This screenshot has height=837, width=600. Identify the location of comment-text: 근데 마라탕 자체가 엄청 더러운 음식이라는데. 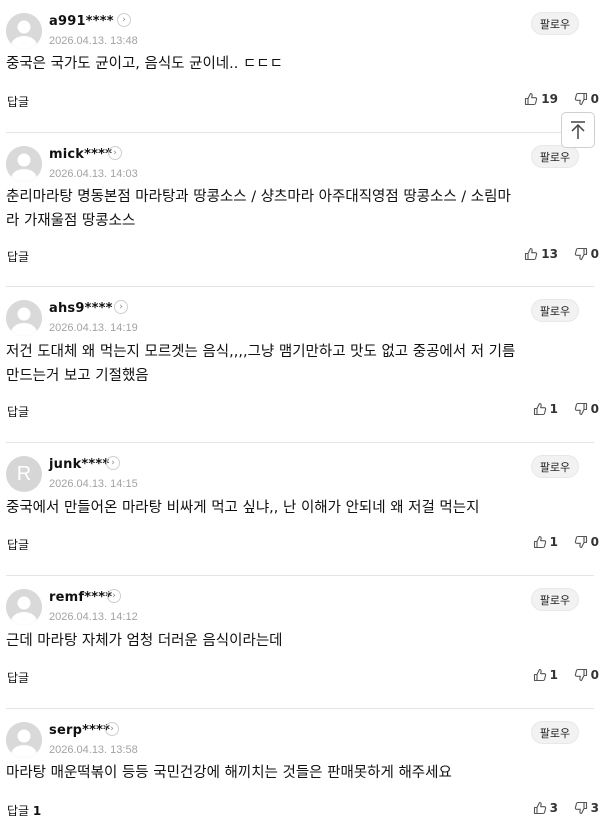
(144, 641).